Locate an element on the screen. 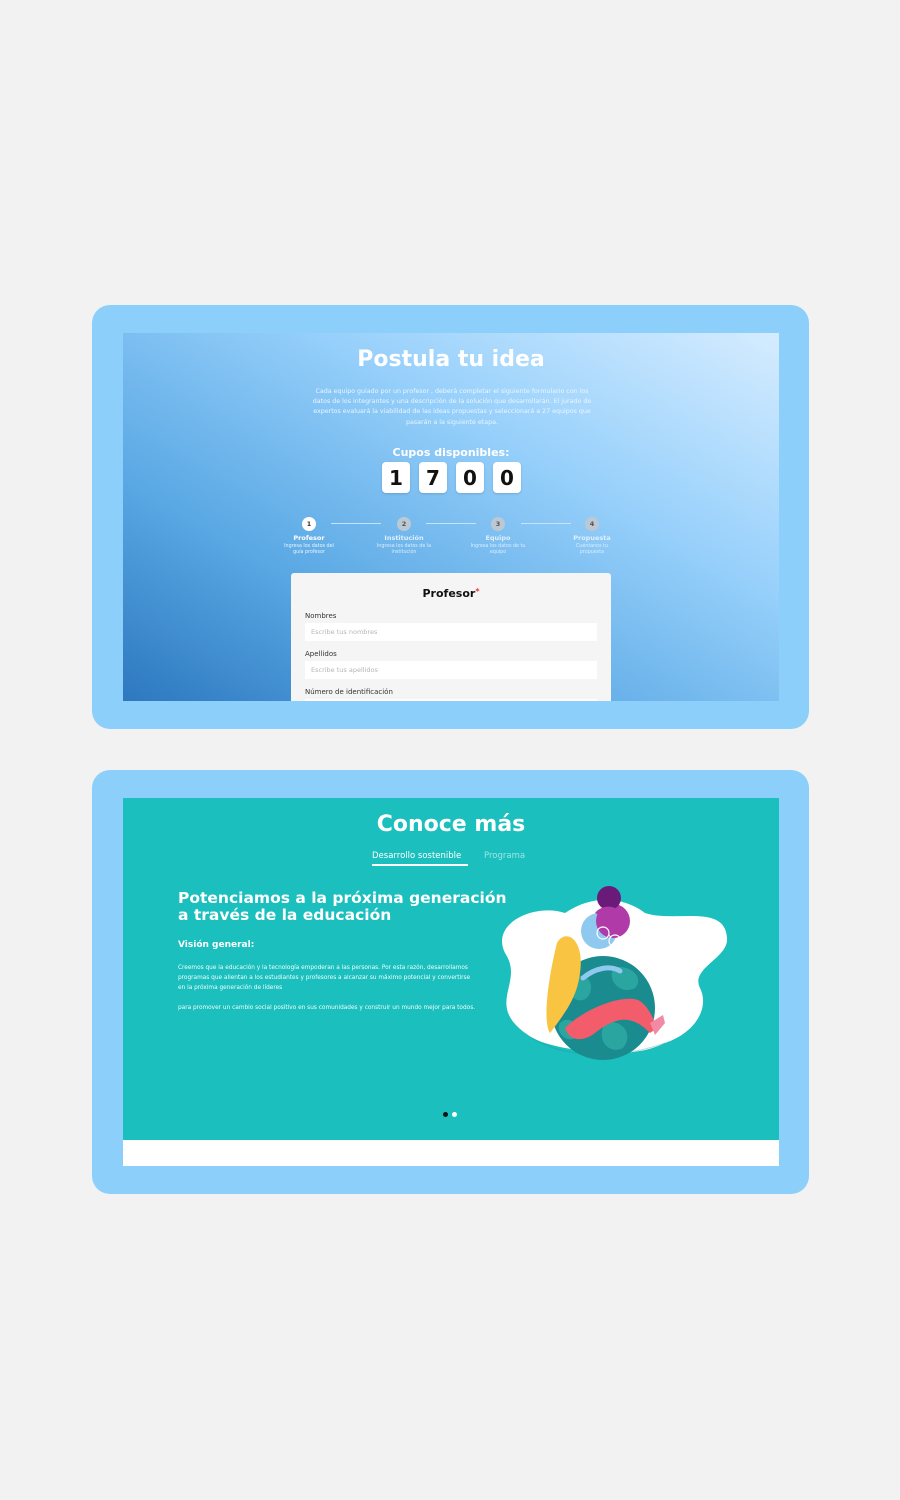 Image resolution: width=900 pixels, height=1500 pixels. step-number: 1 is located at coordinates (309, 524).